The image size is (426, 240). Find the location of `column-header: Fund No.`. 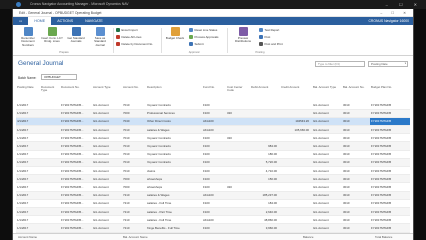

column-header: Fund No. is located at coordinates (214, 92).